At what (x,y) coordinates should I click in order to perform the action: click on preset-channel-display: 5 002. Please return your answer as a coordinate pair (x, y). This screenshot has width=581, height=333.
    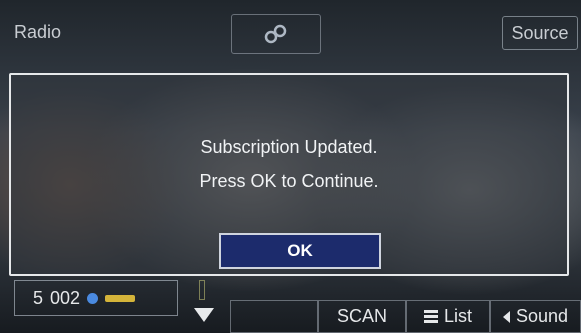
    Looking at the image, I should click on (96, 298).